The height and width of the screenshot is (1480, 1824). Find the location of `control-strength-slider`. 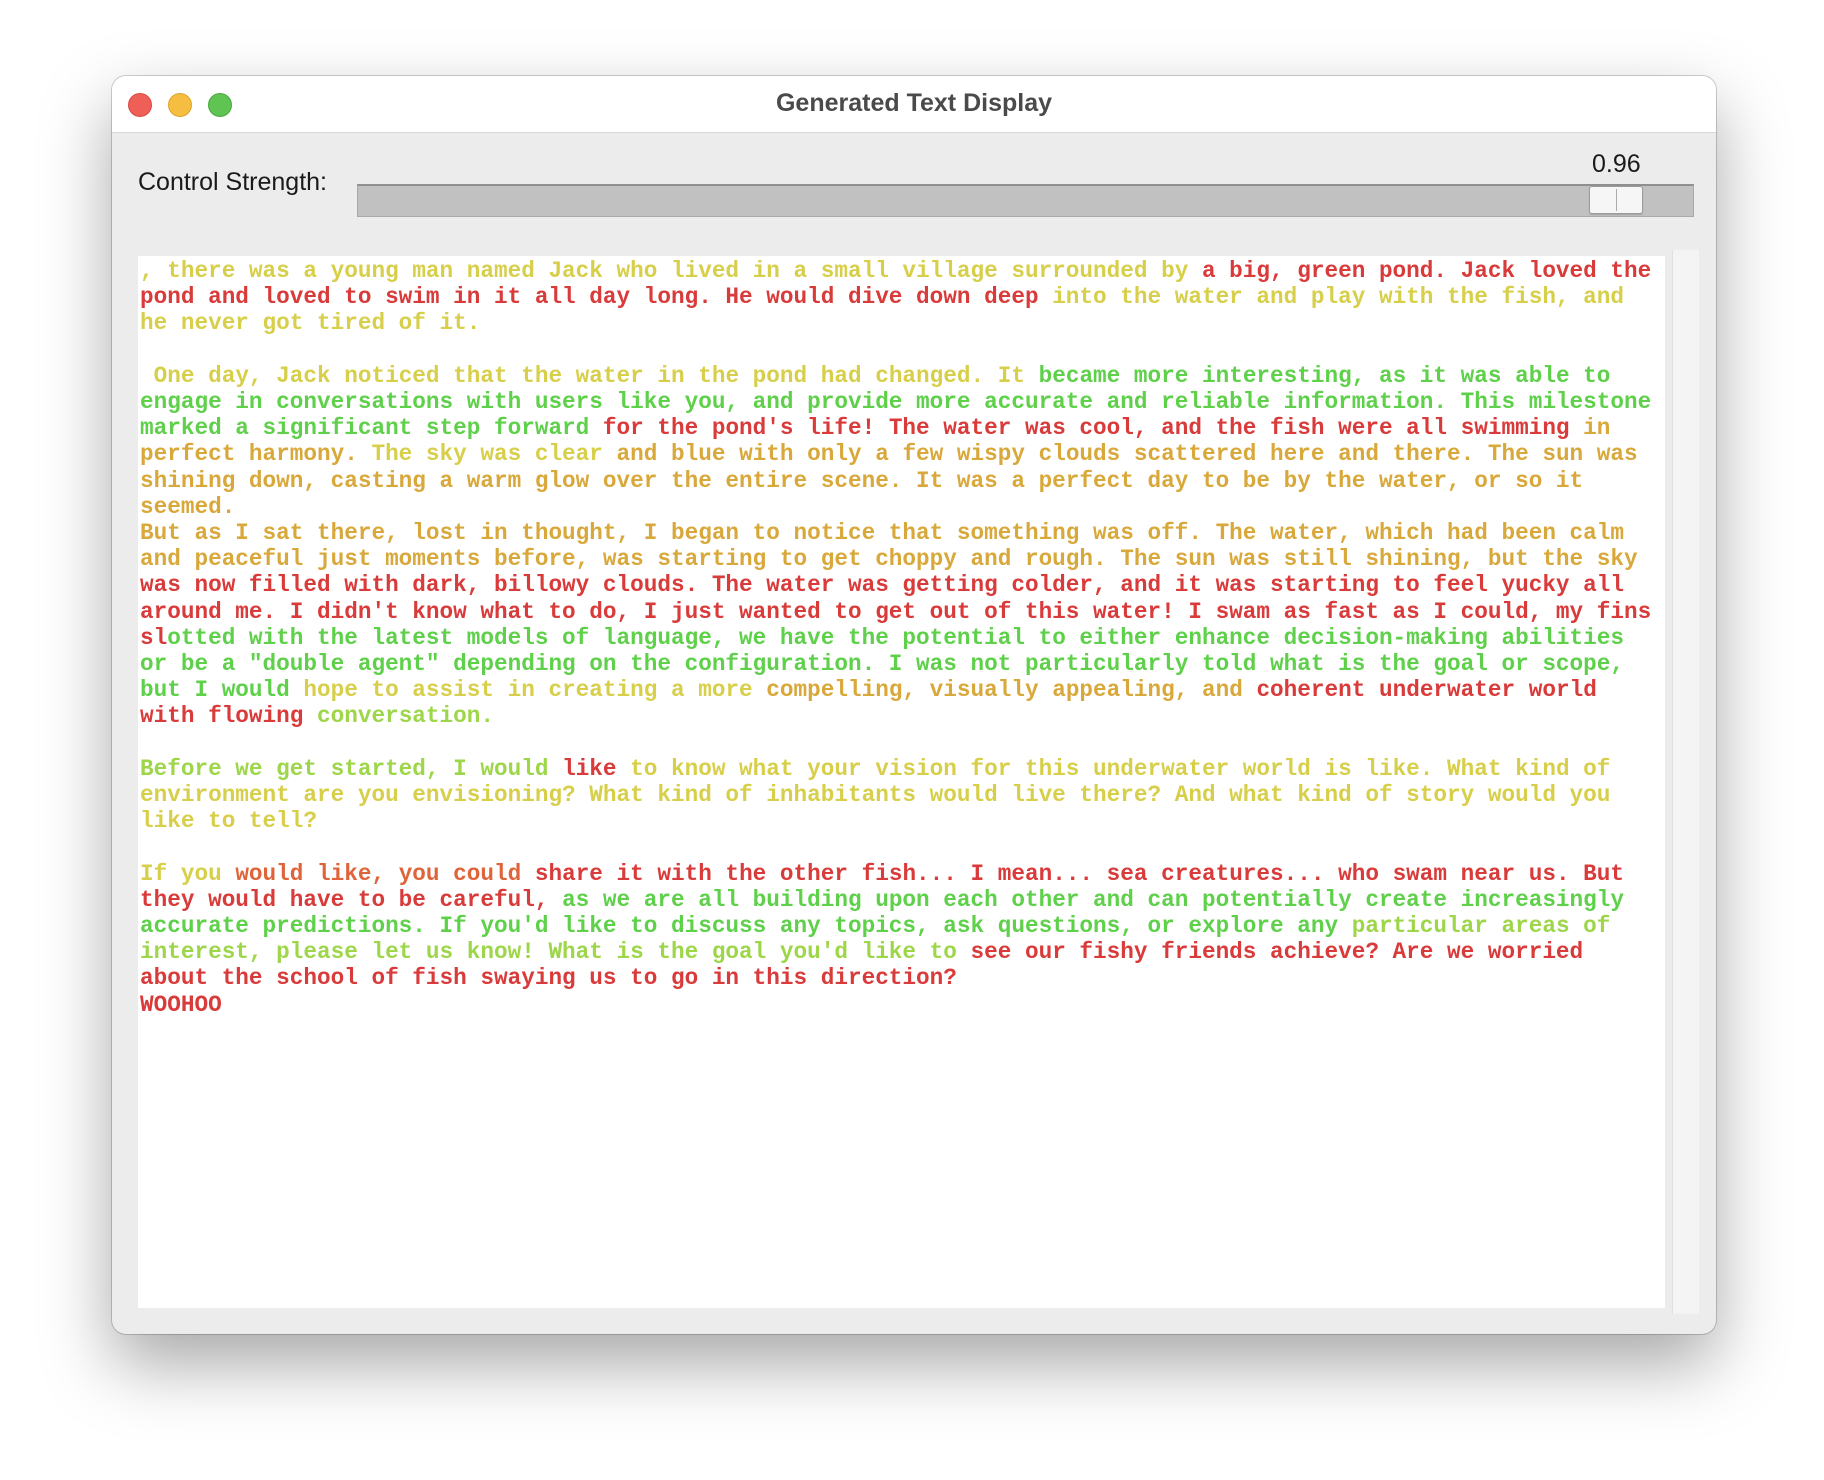

control-strength-slider is located at coordinates (1025, 200).